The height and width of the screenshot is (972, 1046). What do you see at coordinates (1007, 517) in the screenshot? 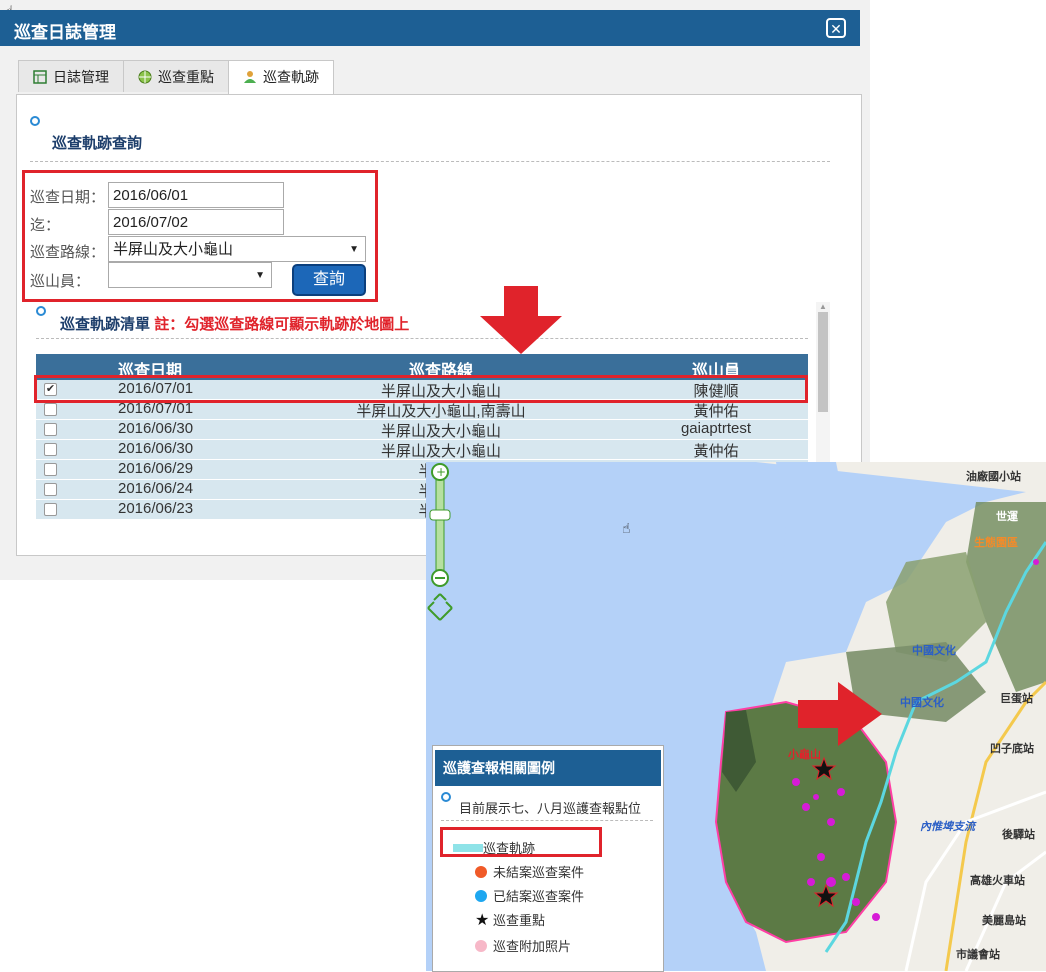
I see `map-label: 世運` at bounding box center [1007, 517].